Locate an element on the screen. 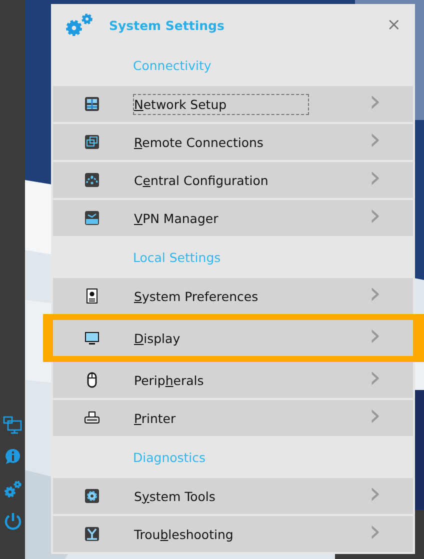 Image resolution: width=424 pixels, height=559 pixels. close-button: × is located at coordinates (393, 25).